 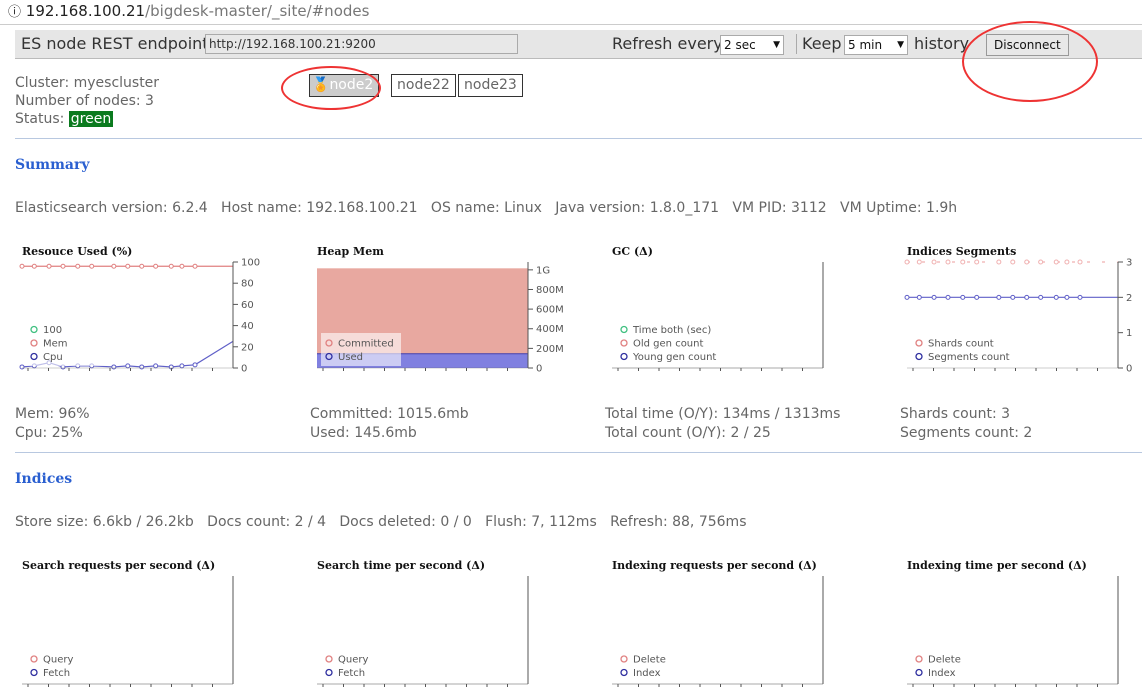 What do you see at coordinates (247, 347) in the screenshot?
I see `y-tick-label: 20` at bounding box center [247, 347].